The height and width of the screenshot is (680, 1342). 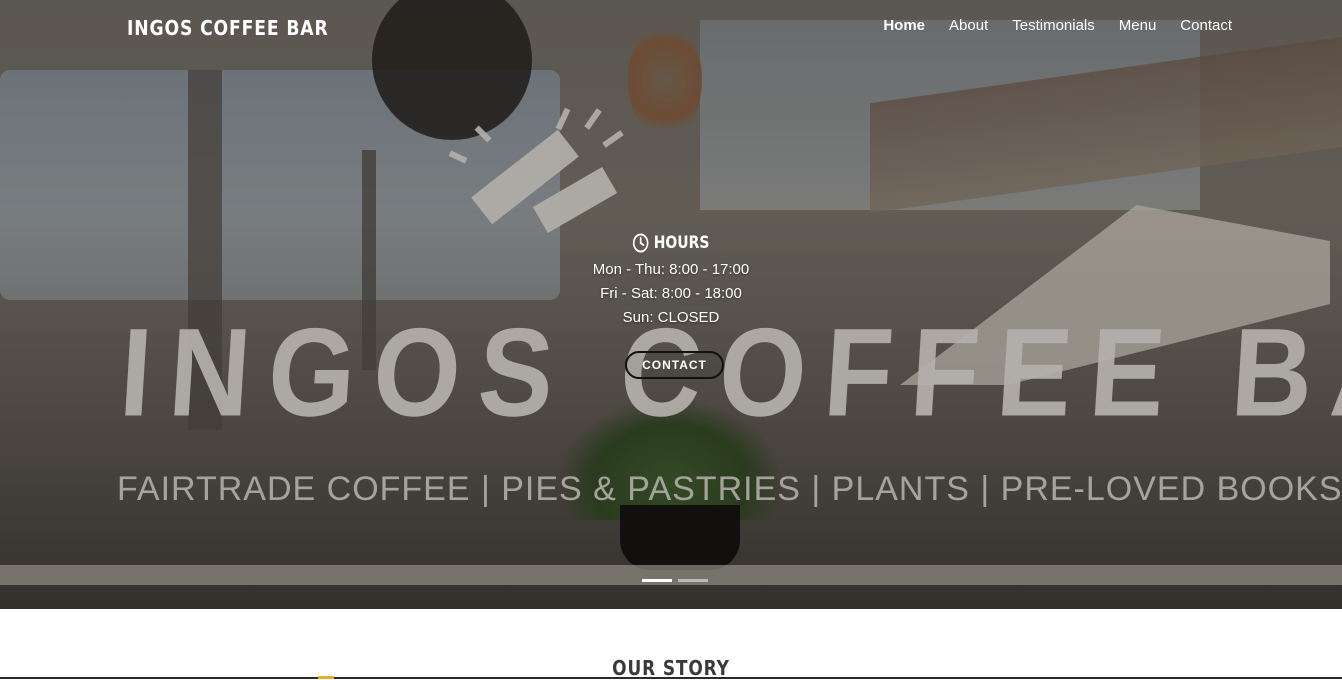 What do you see at coordinates (1053, 25) in the screenshot?
I see `nav-link-testimonials: Testimonials` at bounding box center [1053, 25].